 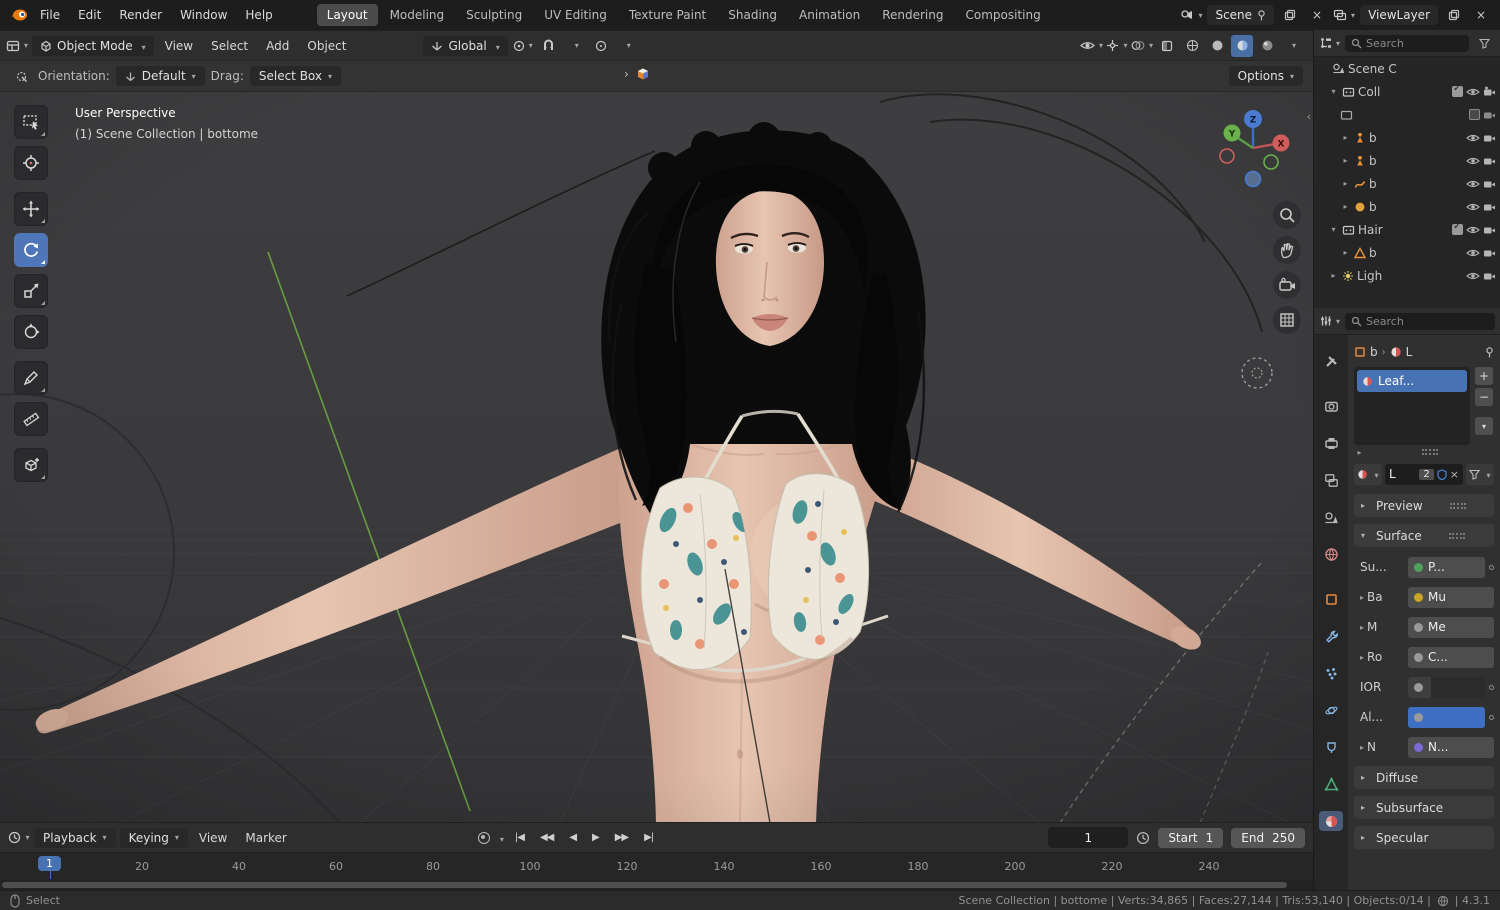 I want to click on tab-render, so click(x=1331, y=406).